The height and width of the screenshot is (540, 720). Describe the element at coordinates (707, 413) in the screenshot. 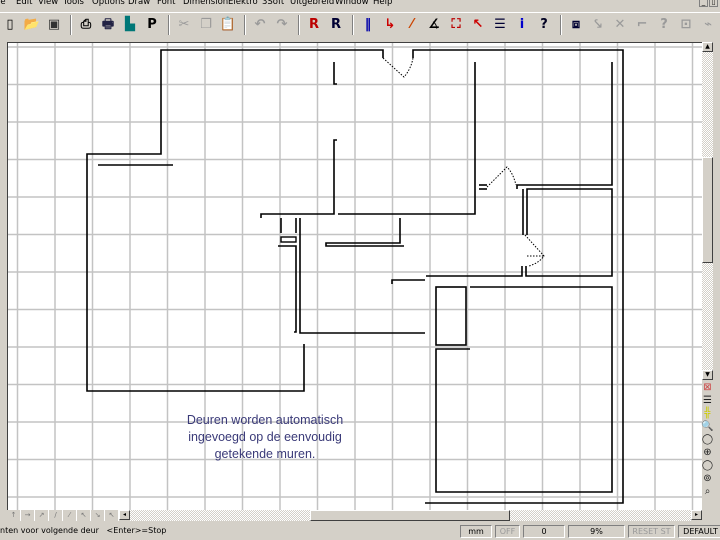

I see `cross-hair-icon: ╬` at that location.